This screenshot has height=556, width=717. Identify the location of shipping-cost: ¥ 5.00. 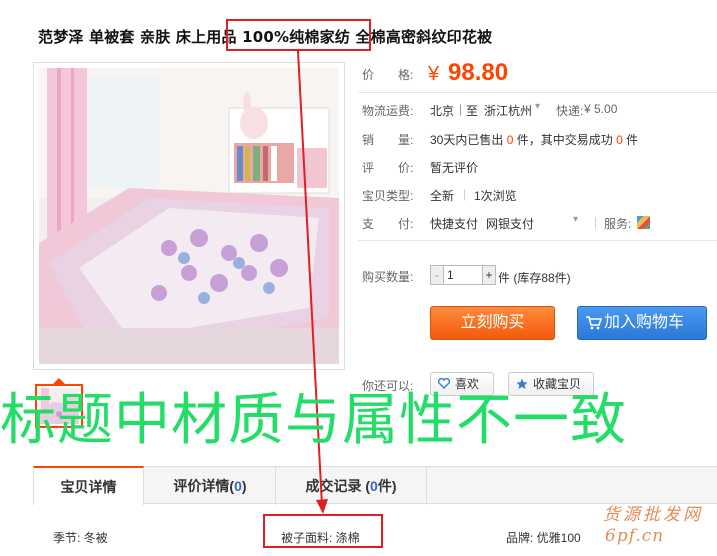
(601, 109).